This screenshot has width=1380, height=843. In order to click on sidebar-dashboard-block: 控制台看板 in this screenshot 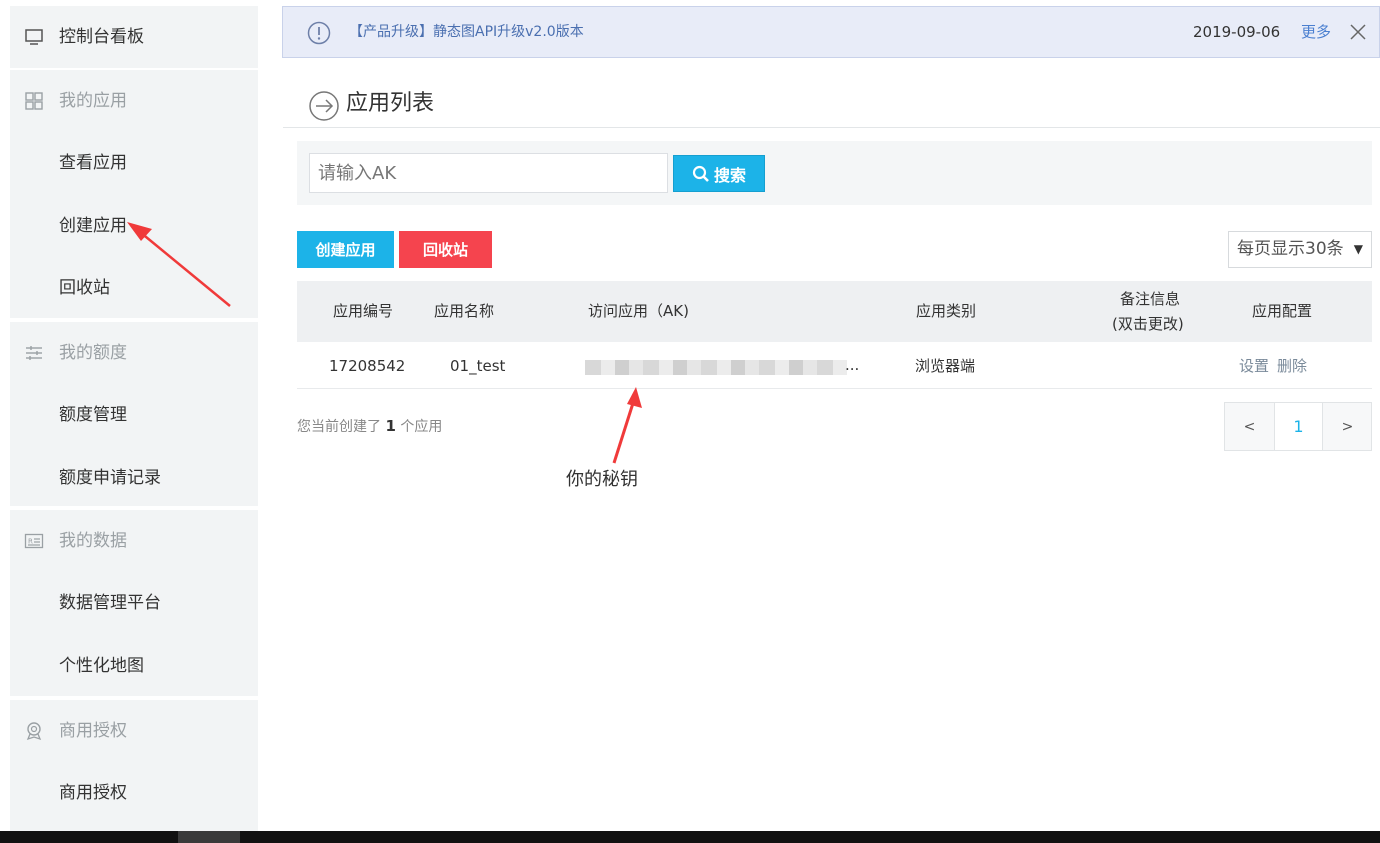, I will do `click(134, 37)`.